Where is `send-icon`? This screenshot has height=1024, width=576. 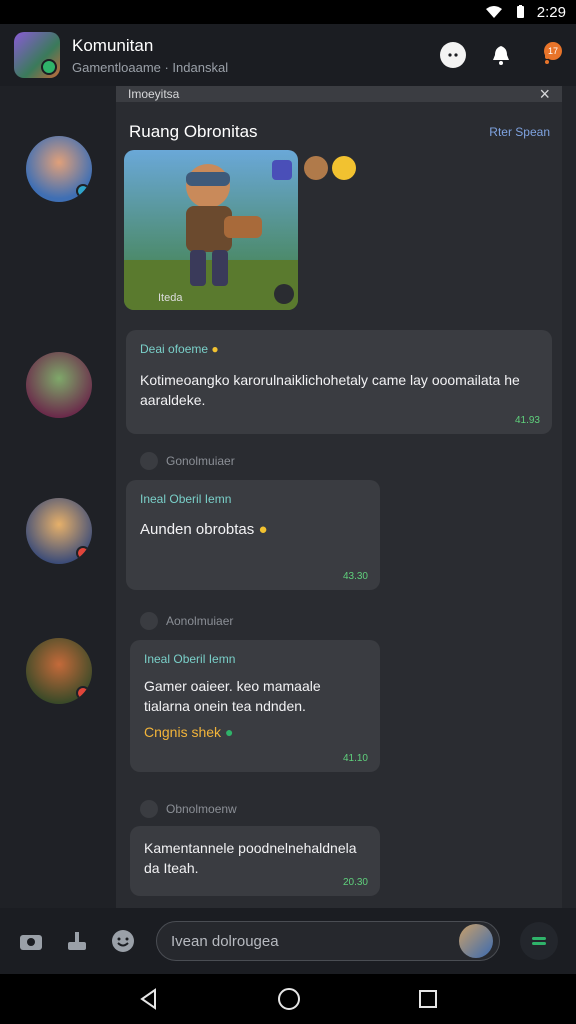 send-icon is located at coordinates (539, 941).